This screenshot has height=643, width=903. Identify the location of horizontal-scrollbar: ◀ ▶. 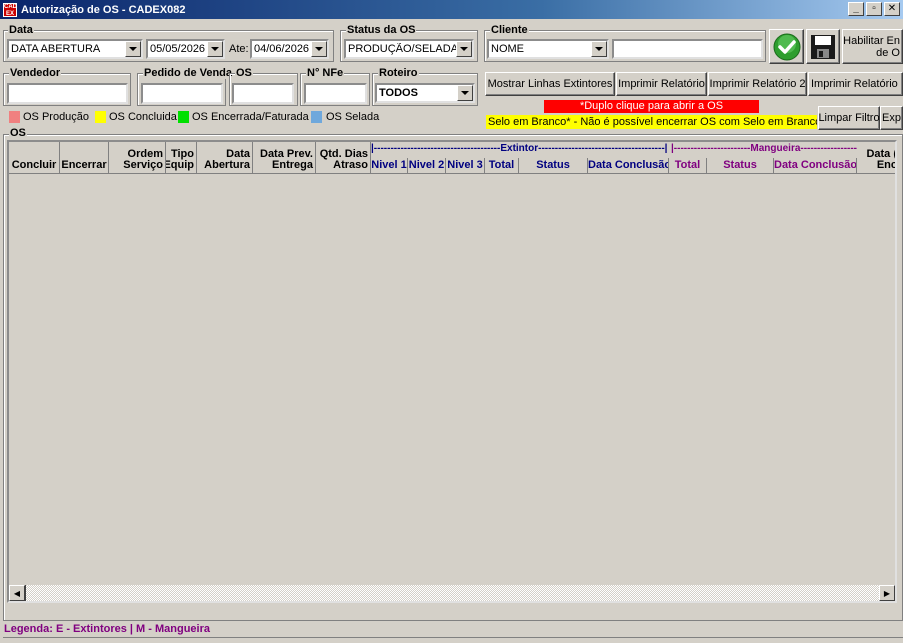
(452, 593).